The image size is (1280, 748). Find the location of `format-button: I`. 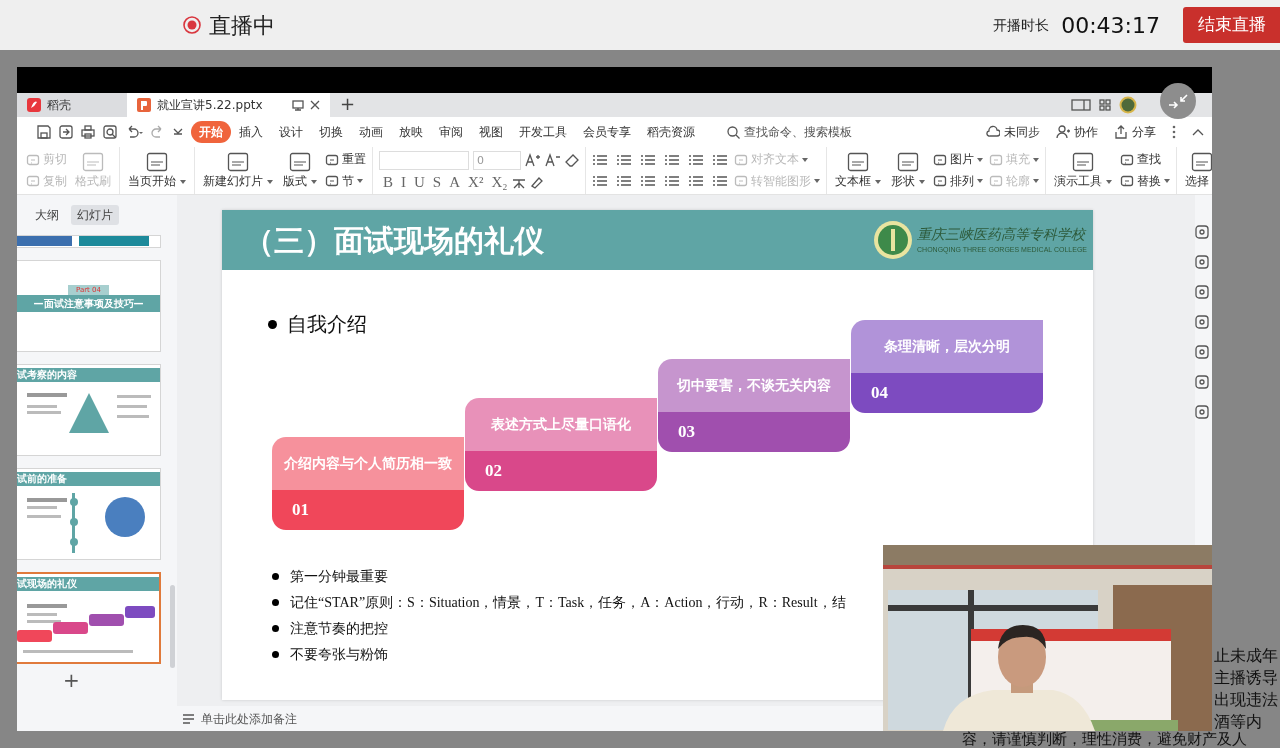

format-button: I is located at coordinates (403, 181).